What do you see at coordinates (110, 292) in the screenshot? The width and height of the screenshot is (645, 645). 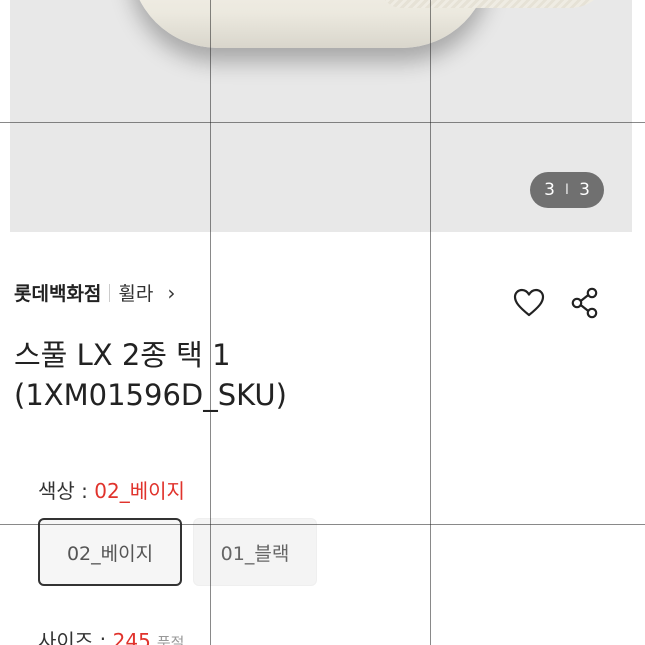 I see `brand-divider` at bounding box center [110, 292].